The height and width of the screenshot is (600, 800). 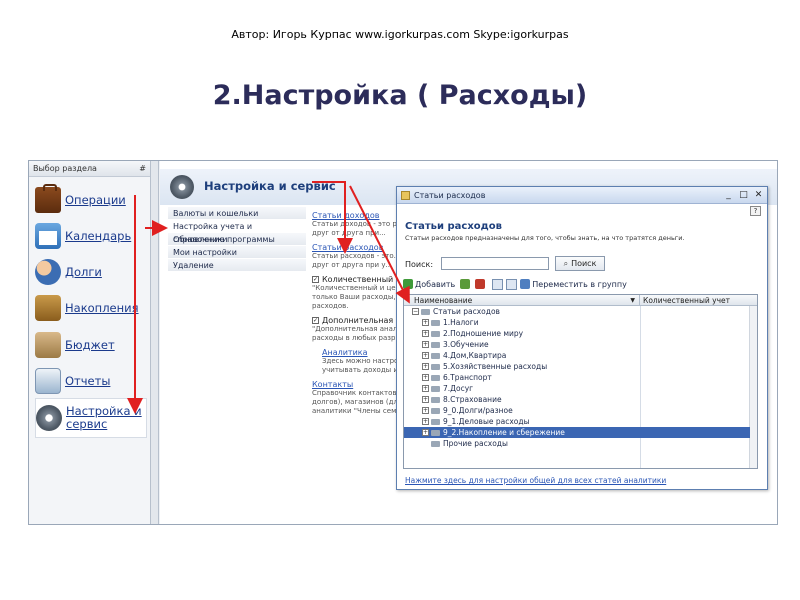 What do you see at coordinates (475, 443) in the screenshot?
I see `row-label: Прочие расходы` at bounding box center [475, 443].